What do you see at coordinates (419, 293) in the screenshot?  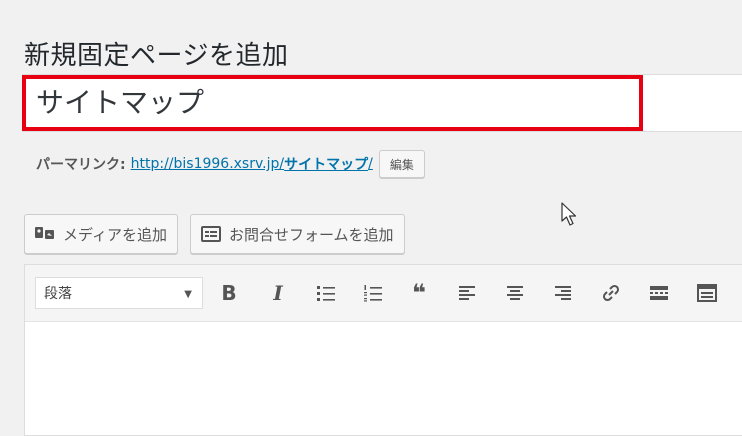 I see `blockquote-icon: ❝` at bounding box center [419, 293].